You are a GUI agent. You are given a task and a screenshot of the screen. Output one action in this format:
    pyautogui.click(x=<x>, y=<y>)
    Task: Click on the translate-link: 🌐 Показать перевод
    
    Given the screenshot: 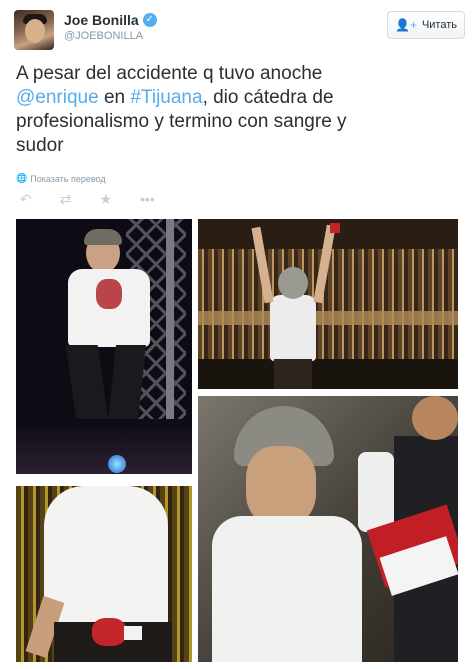 What is the action you would take?
    pyautogui.click(x=61, y=178)
    